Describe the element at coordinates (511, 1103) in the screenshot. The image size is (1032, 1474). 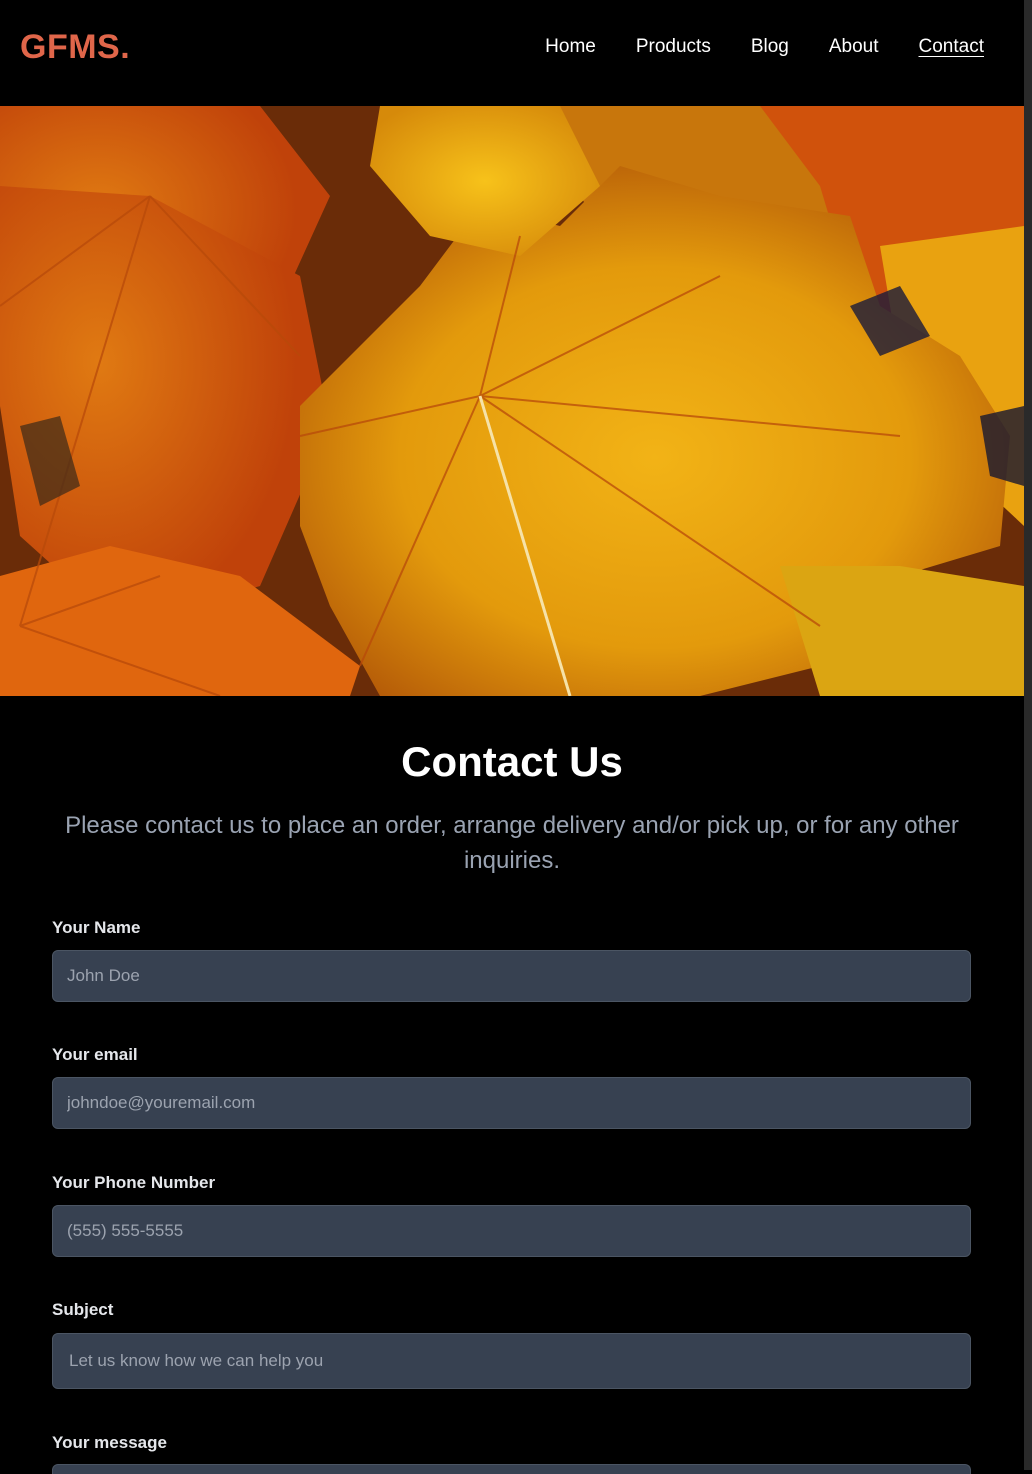
I see `email-input` at that location.